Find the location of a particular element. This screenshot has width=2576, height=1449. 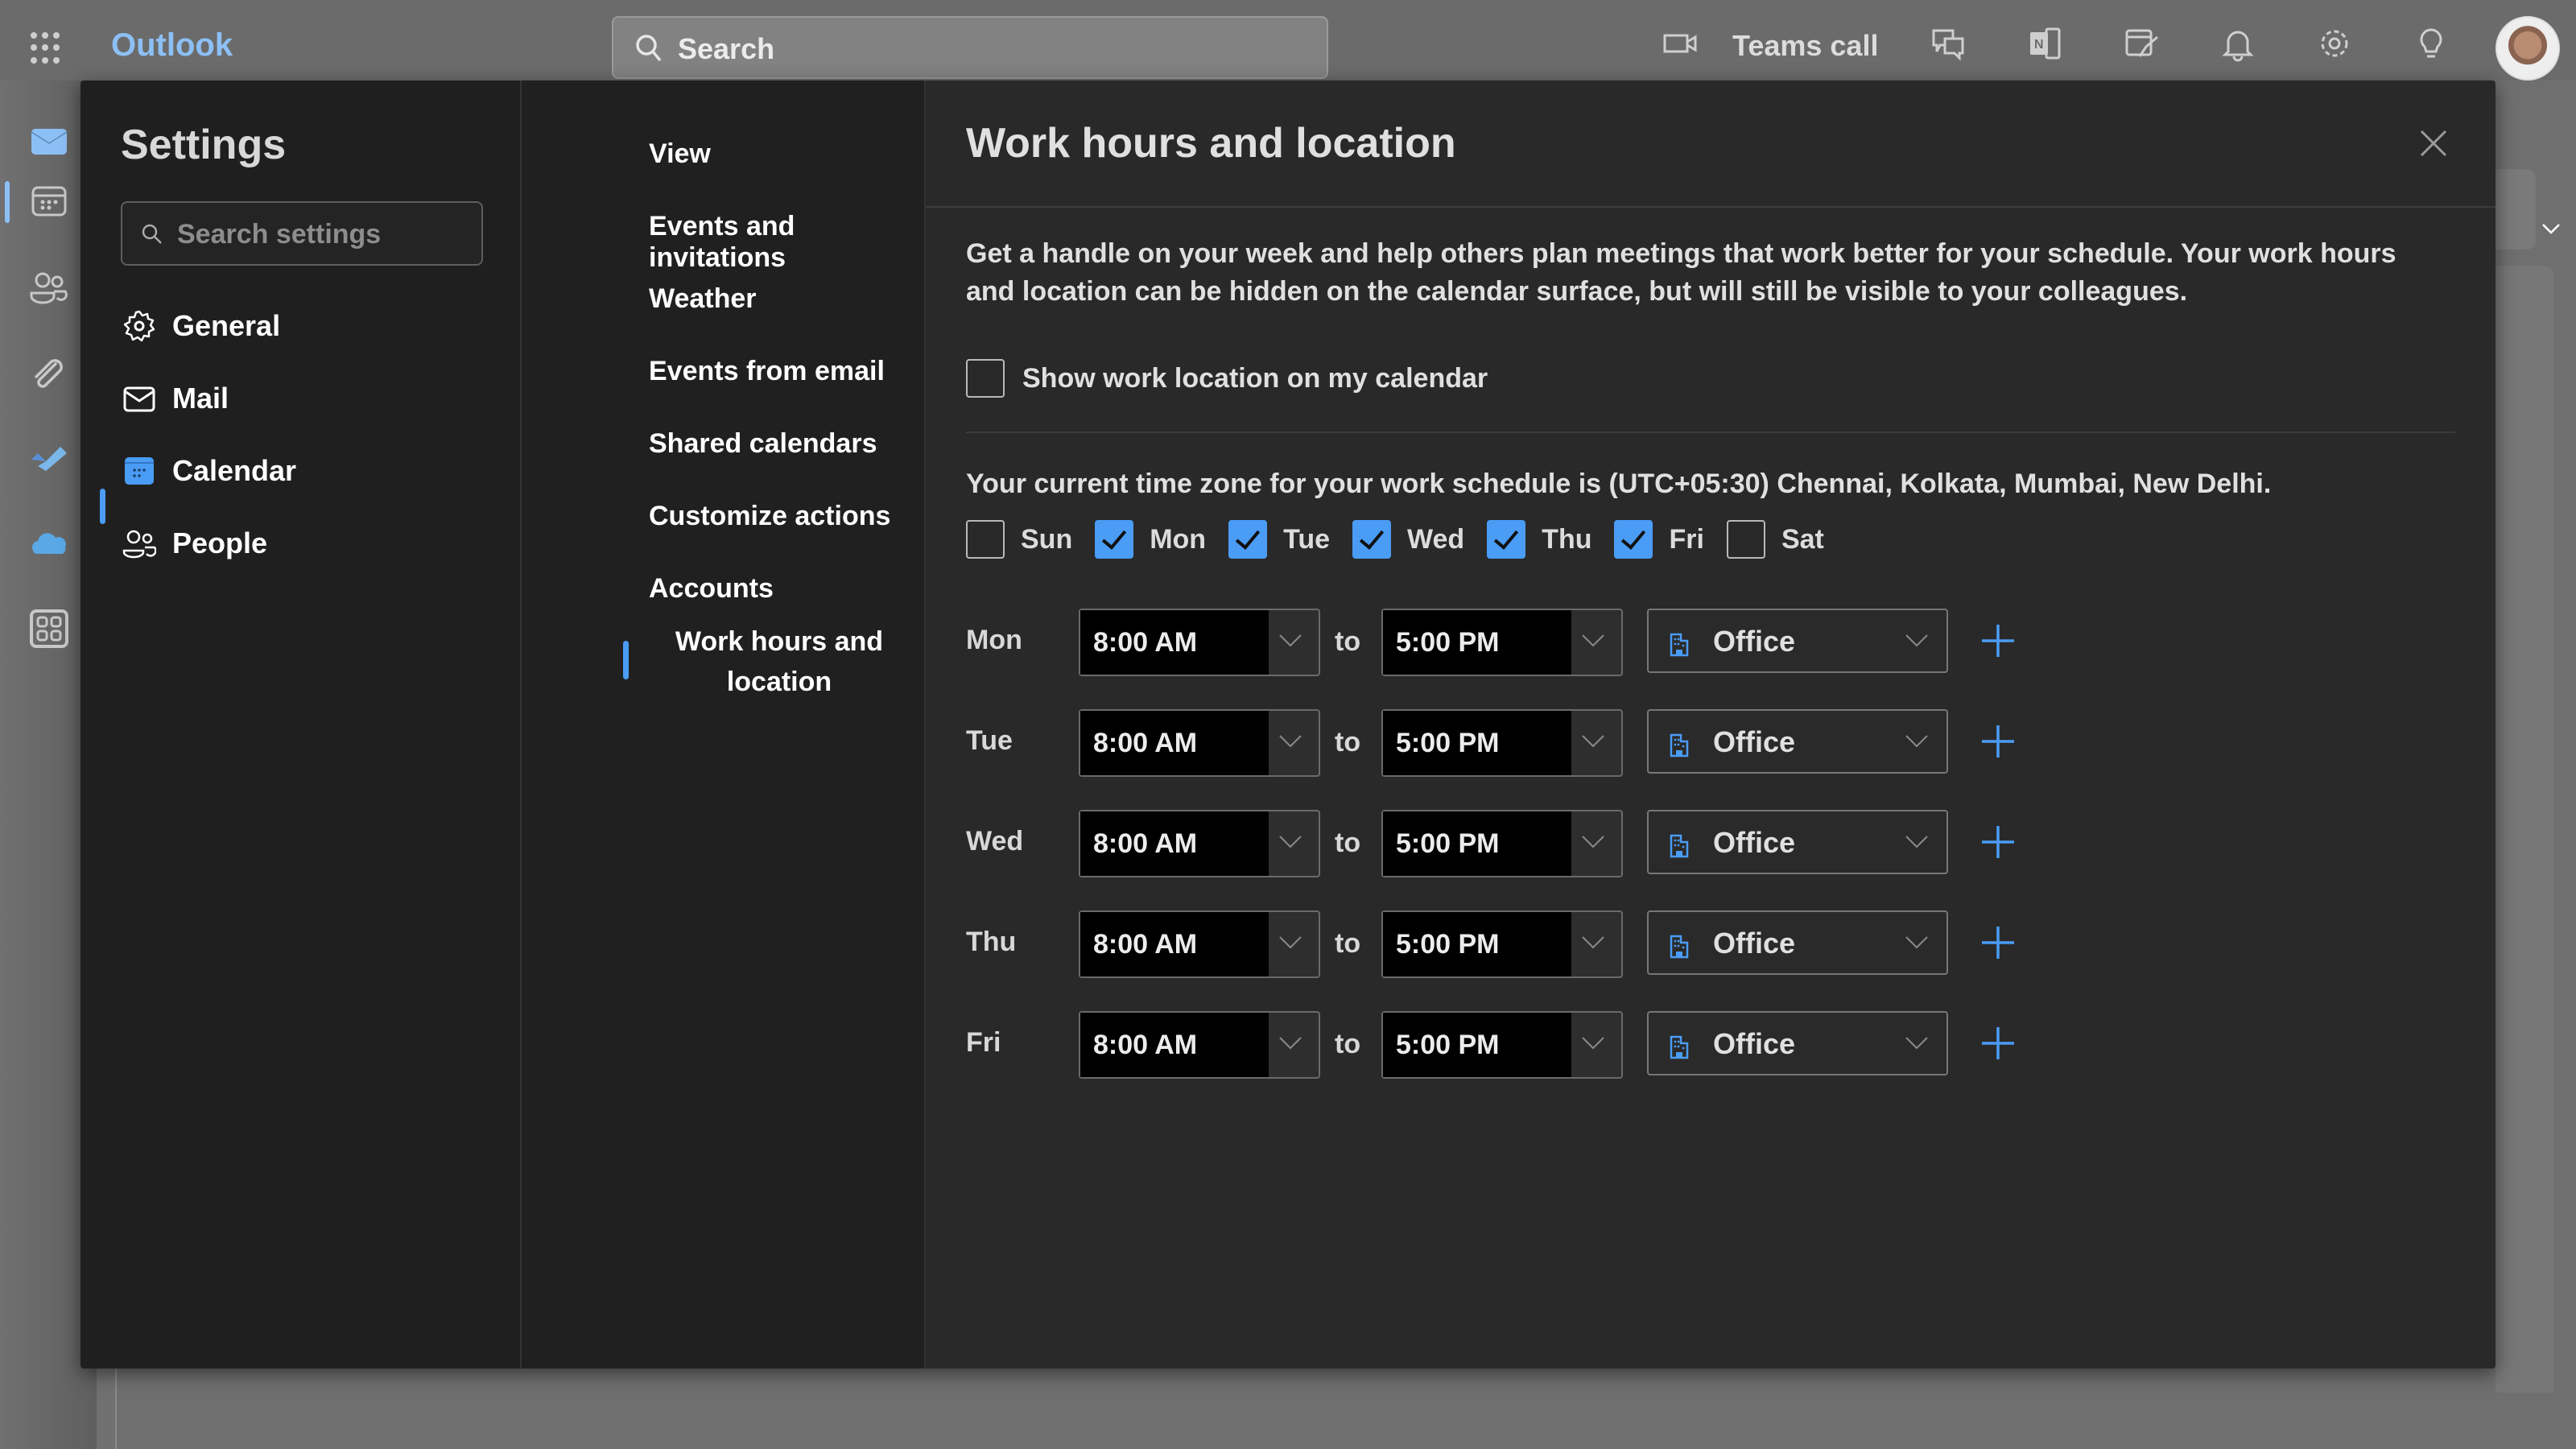

subcategory-accounts: Accounts is located at coordinates (711, 589).